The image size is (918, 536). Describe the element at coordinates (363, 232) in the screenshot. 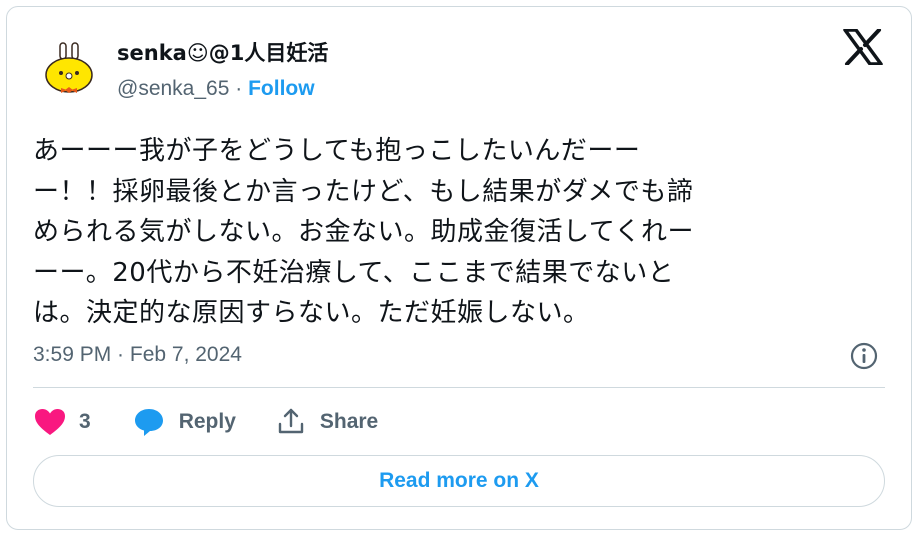

I see `tweet-line: められる気がしない。お金ない。助成金復活してくれー` at that location.